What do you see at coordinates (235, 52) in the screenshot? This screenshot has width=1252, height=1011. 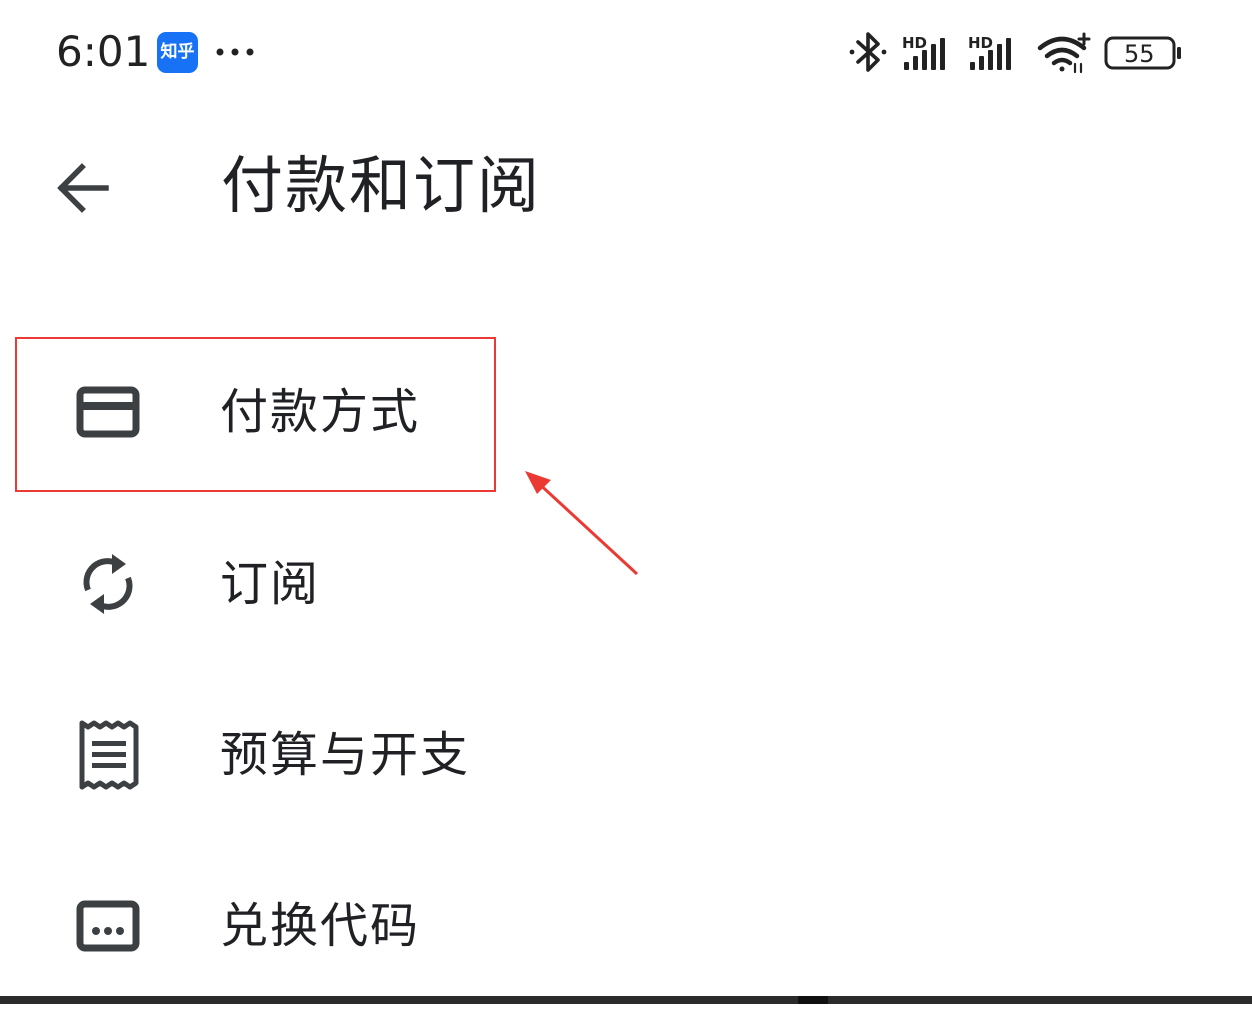 I see `more-dots-icon` at bounding box center [235, 52].